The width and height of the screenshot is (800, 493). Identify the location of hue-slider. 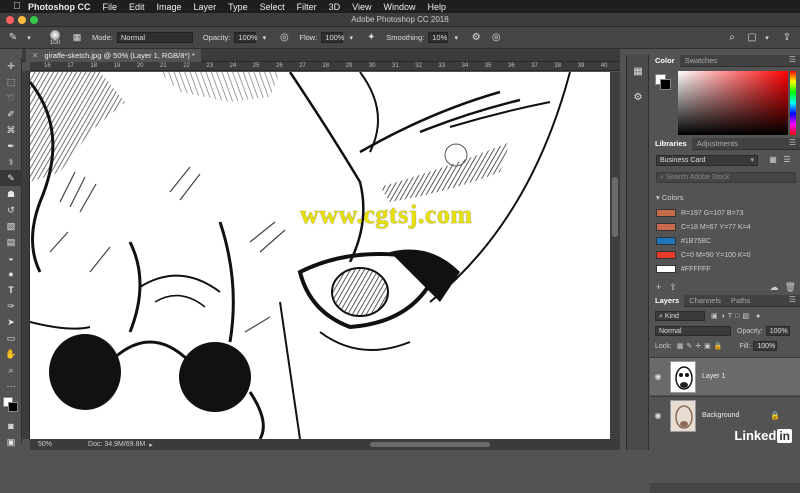
(793, 103).